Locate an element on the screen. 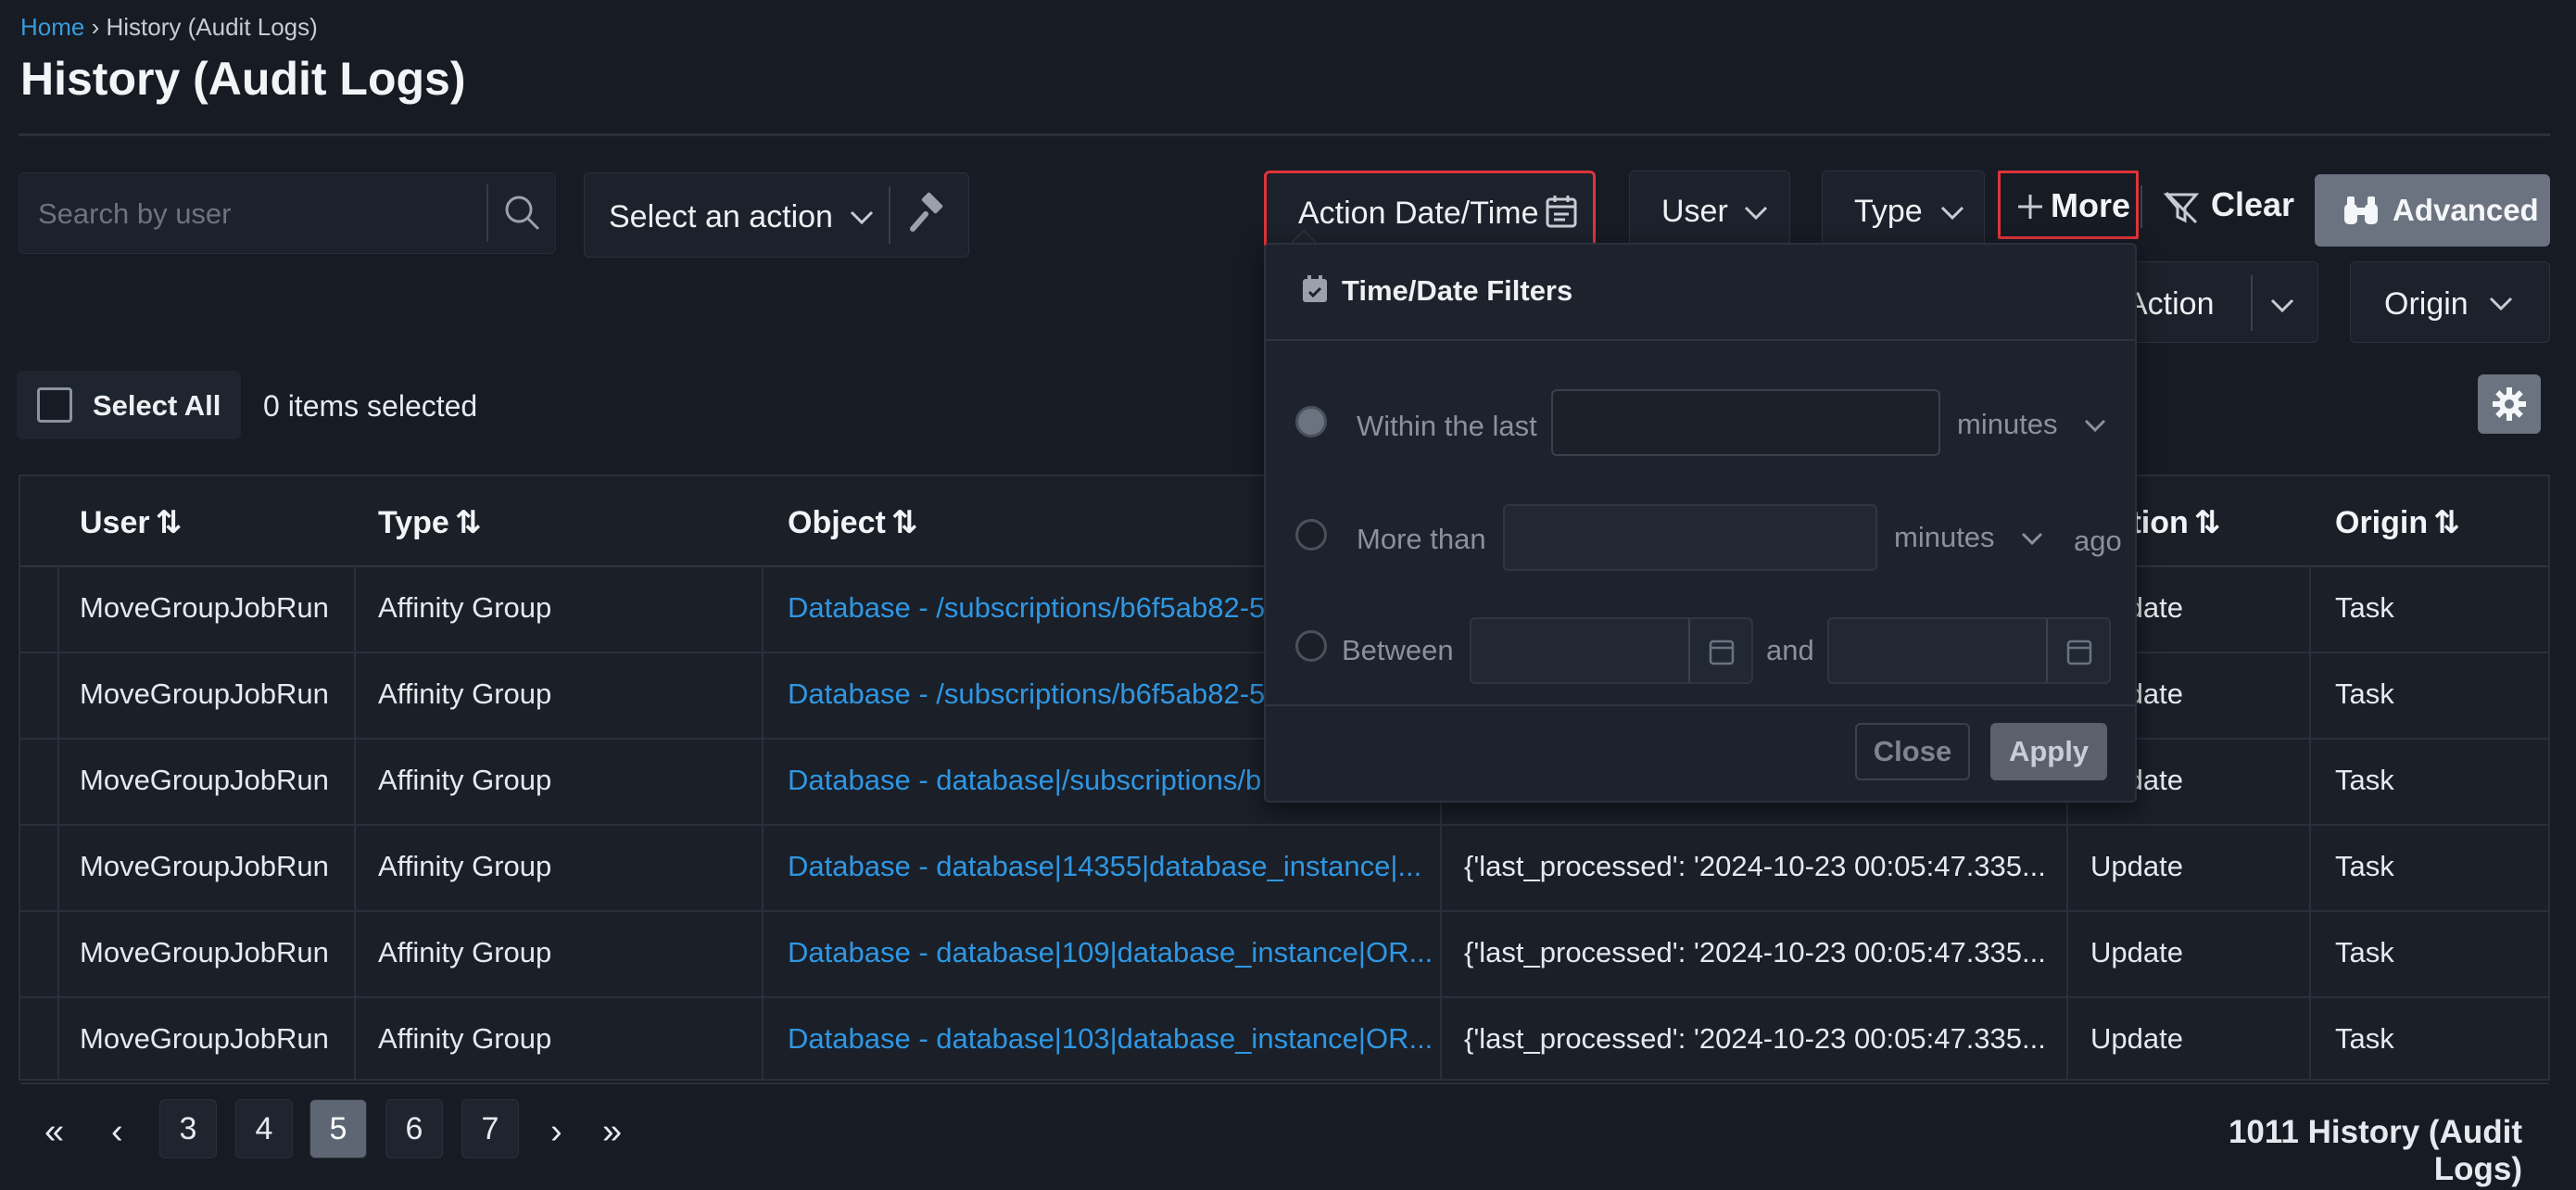 Image resolution: width=2576 pixels, height=1190 pixels. select-all-control: Select All is located at coordinates (129, 405).